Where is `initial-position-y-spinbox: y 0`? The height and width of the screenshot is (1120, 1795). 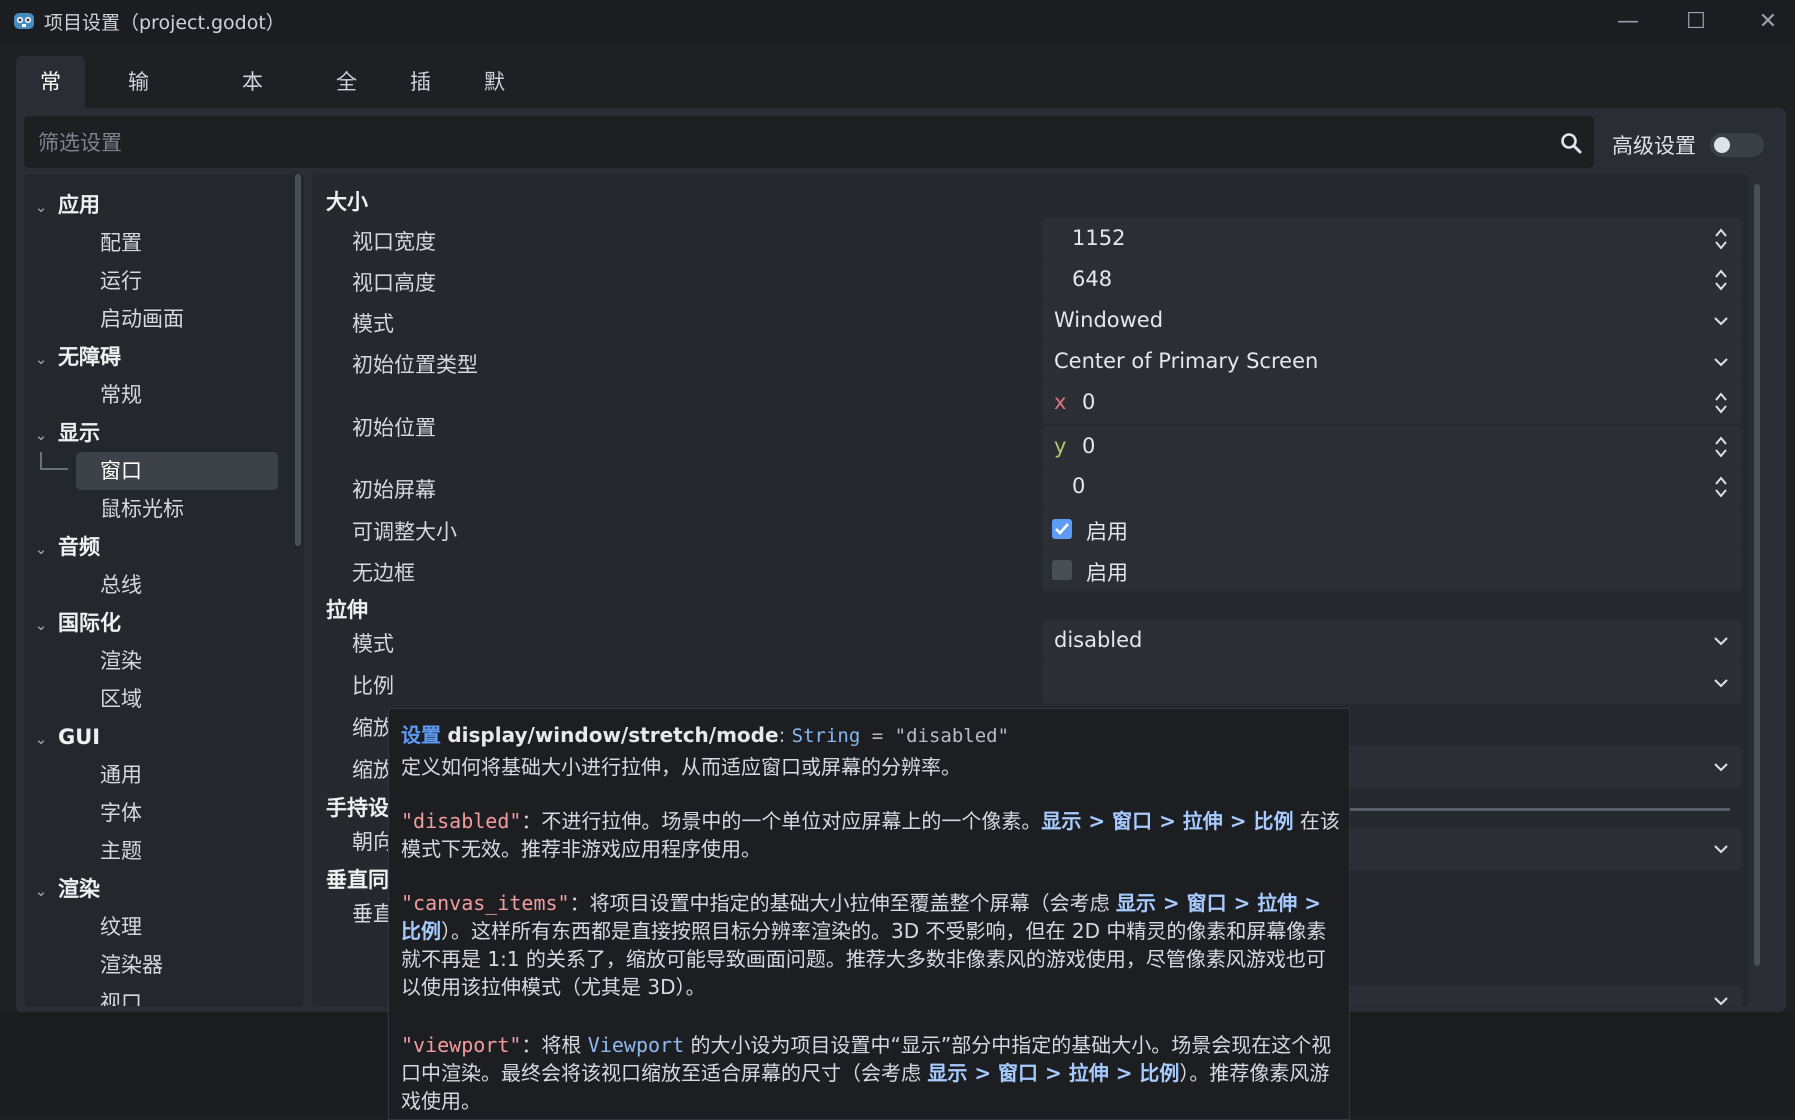
initial-position-y-spinbox: y 0 is located at coordinates (1392, 447).